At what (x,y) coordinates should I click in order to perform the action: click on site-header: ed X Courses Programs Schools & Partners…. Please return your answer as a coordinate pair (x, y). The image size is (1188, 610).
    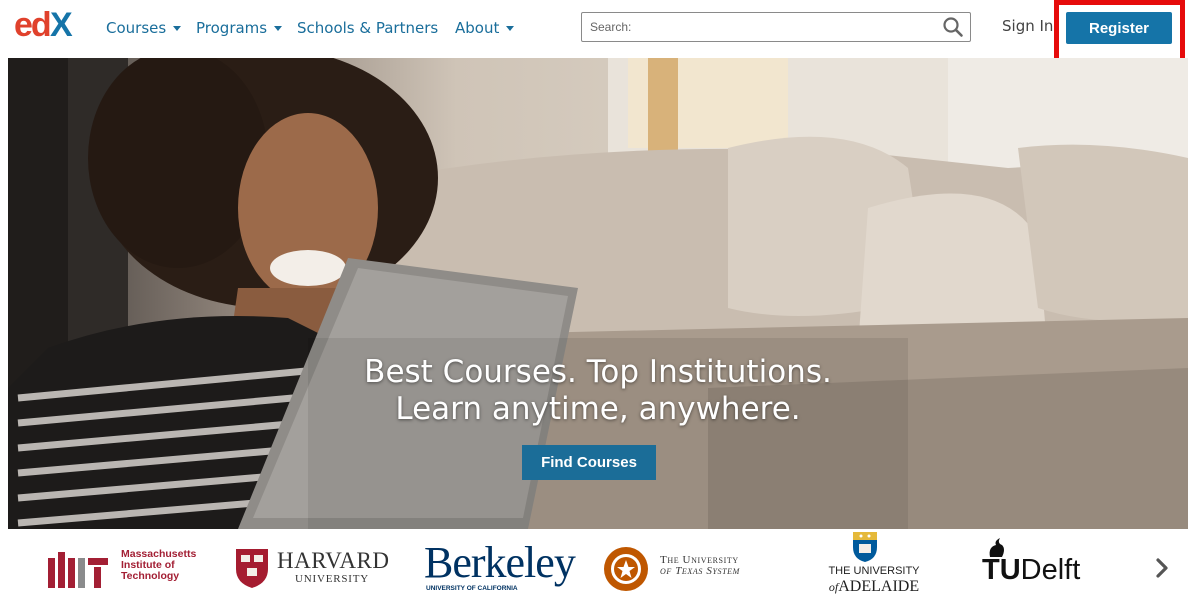
    Looking at the image, I should click on (594, 37).